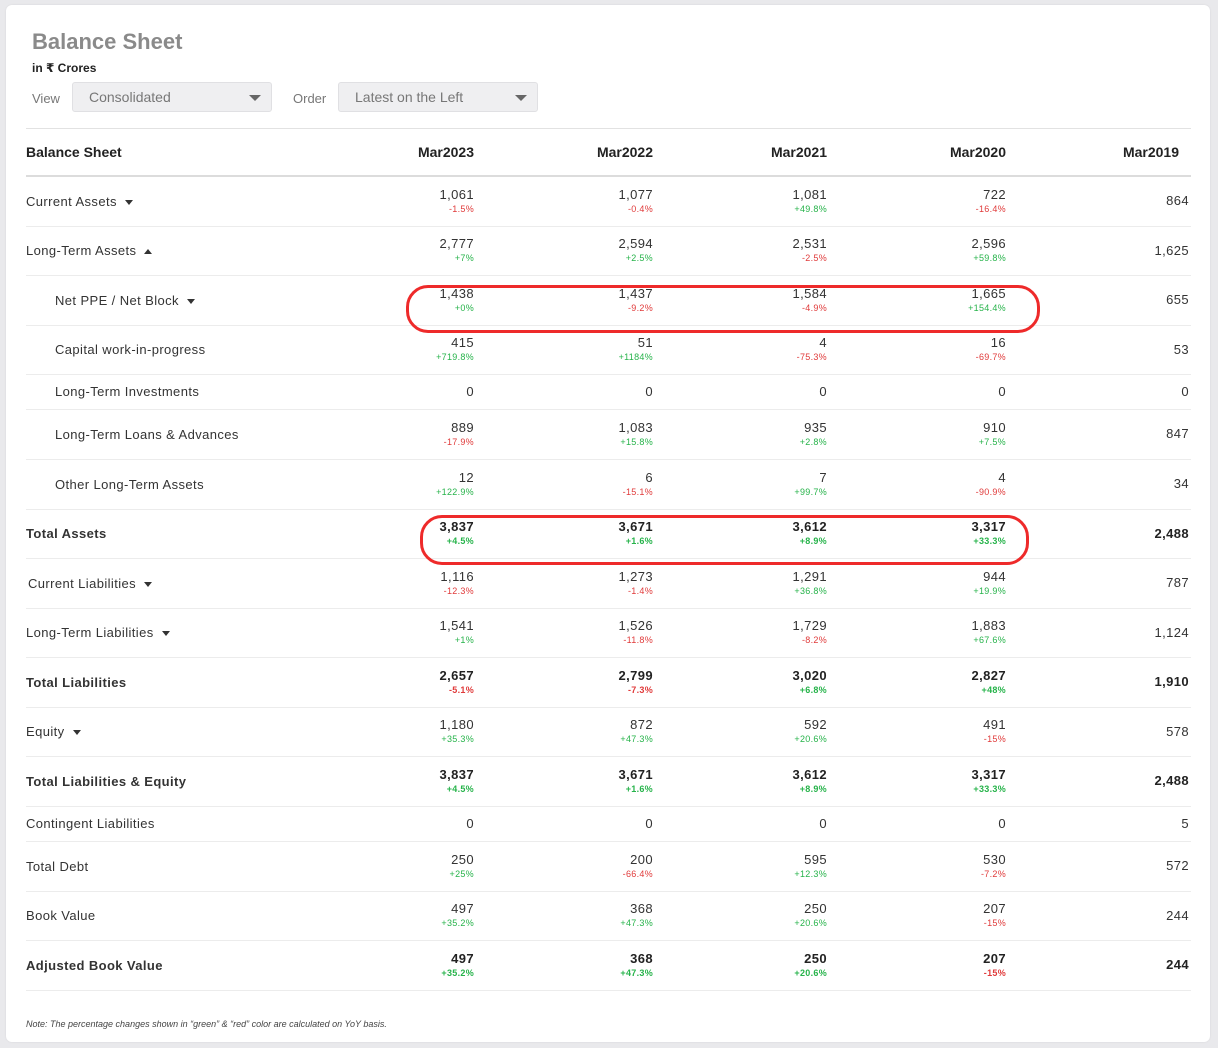 Image resolution: width=1218 pixels, height=1048 pixels. Describe the element at coordinates (920, 732) in the screenshot. I see `value-cell: 491 -15%` at that location.